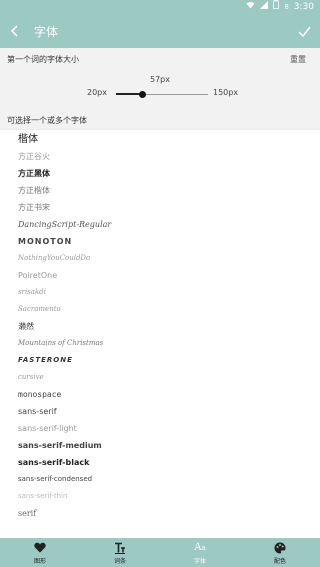  What do you see at coordinates (46, 31) in the screenshot?
I see `page-title: 字体` at bounding box center [46, 31].